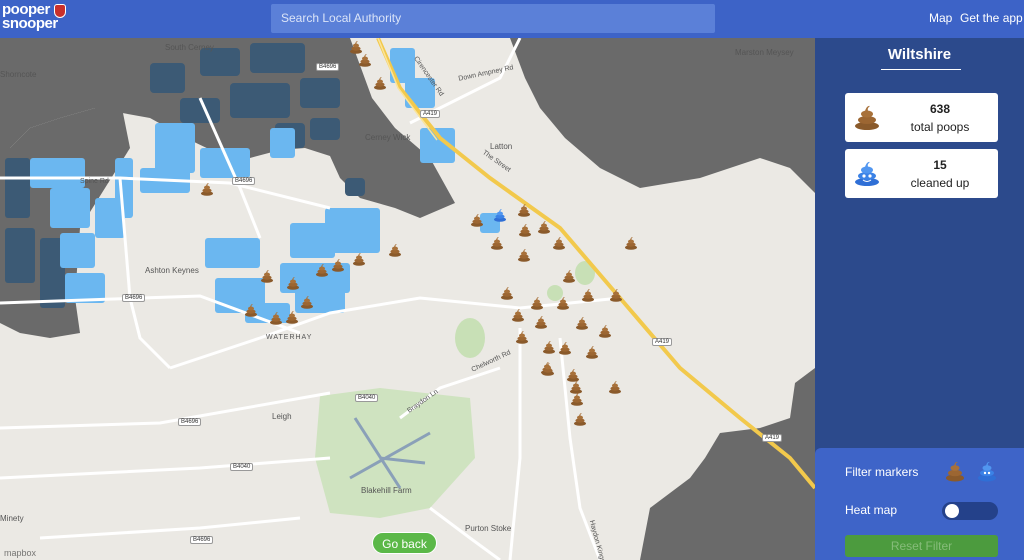 The image size is (1024, 560). I want to click on place-label: Shorncote, so click(18, 74).